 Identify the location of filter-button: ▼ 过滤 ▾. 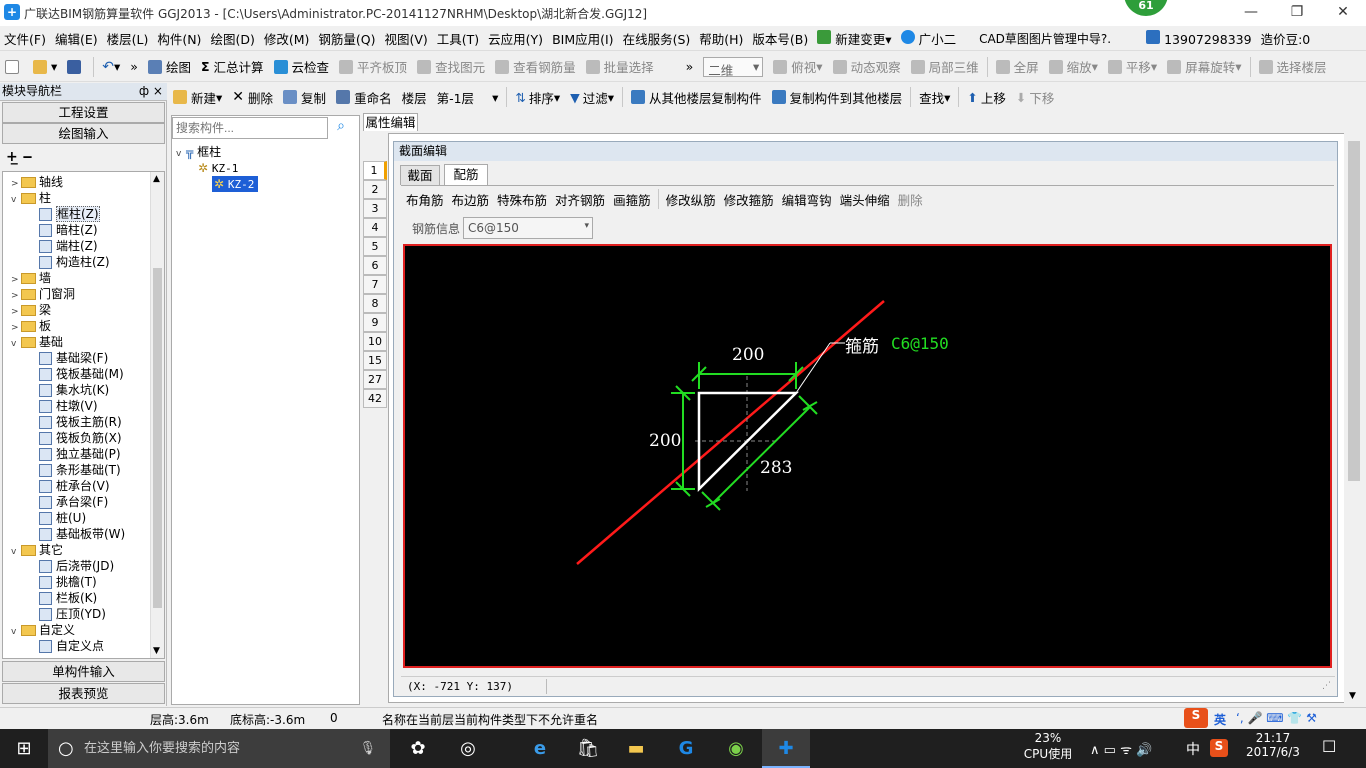
(592, 97).